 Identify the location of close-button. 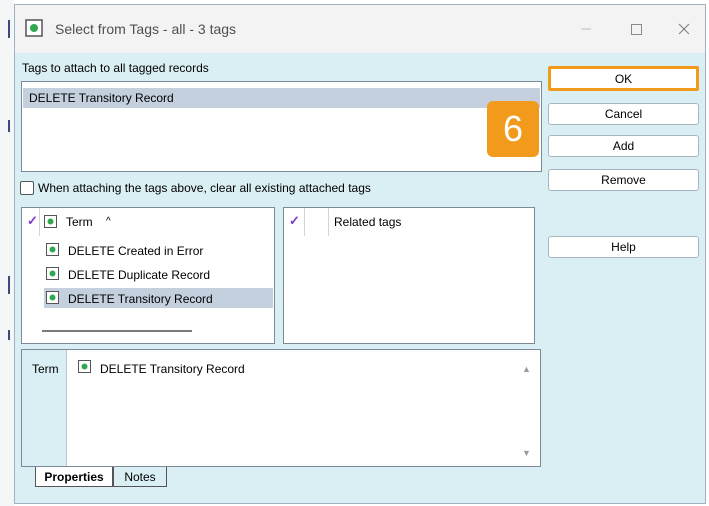
(684, 29).